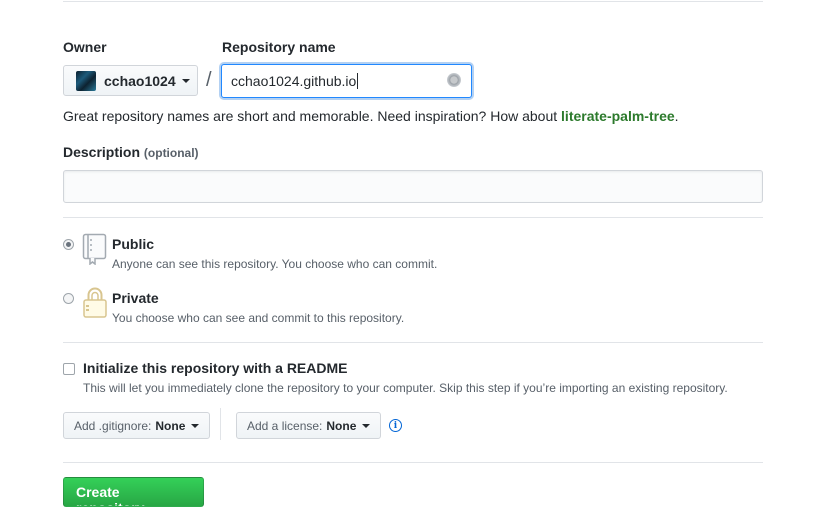  I want to click on text-cursor, so click(358, 81).